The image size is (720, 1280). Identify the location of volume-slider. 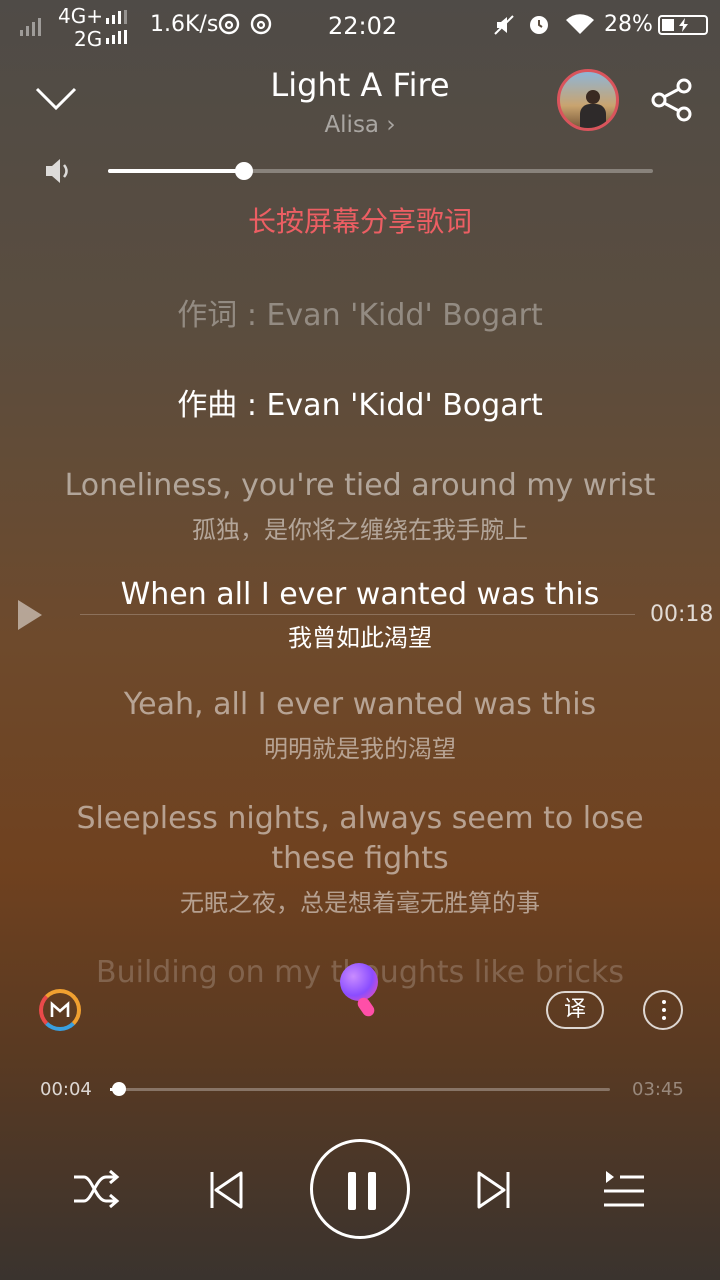
(380, 171).